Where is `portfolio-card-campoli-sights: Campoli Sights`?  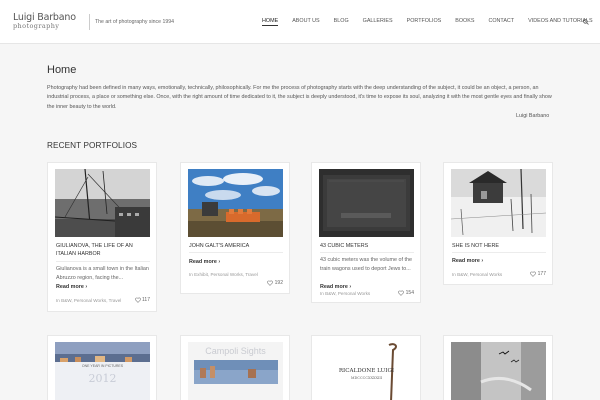 portfolio-card-campoli-sights: Campoli Sights is located at coordinates (235, 367).